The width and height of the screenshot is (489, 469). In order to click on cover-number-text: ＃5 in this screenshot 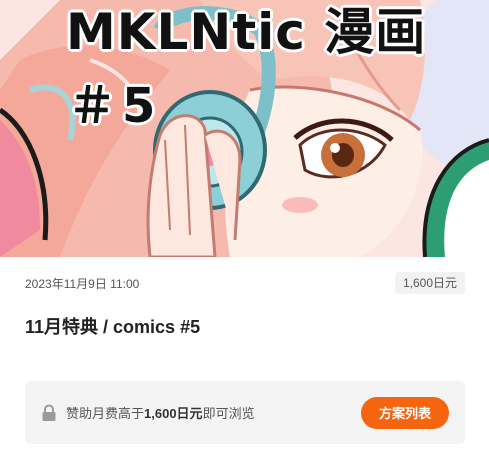, I will do `click(115, 106)`.